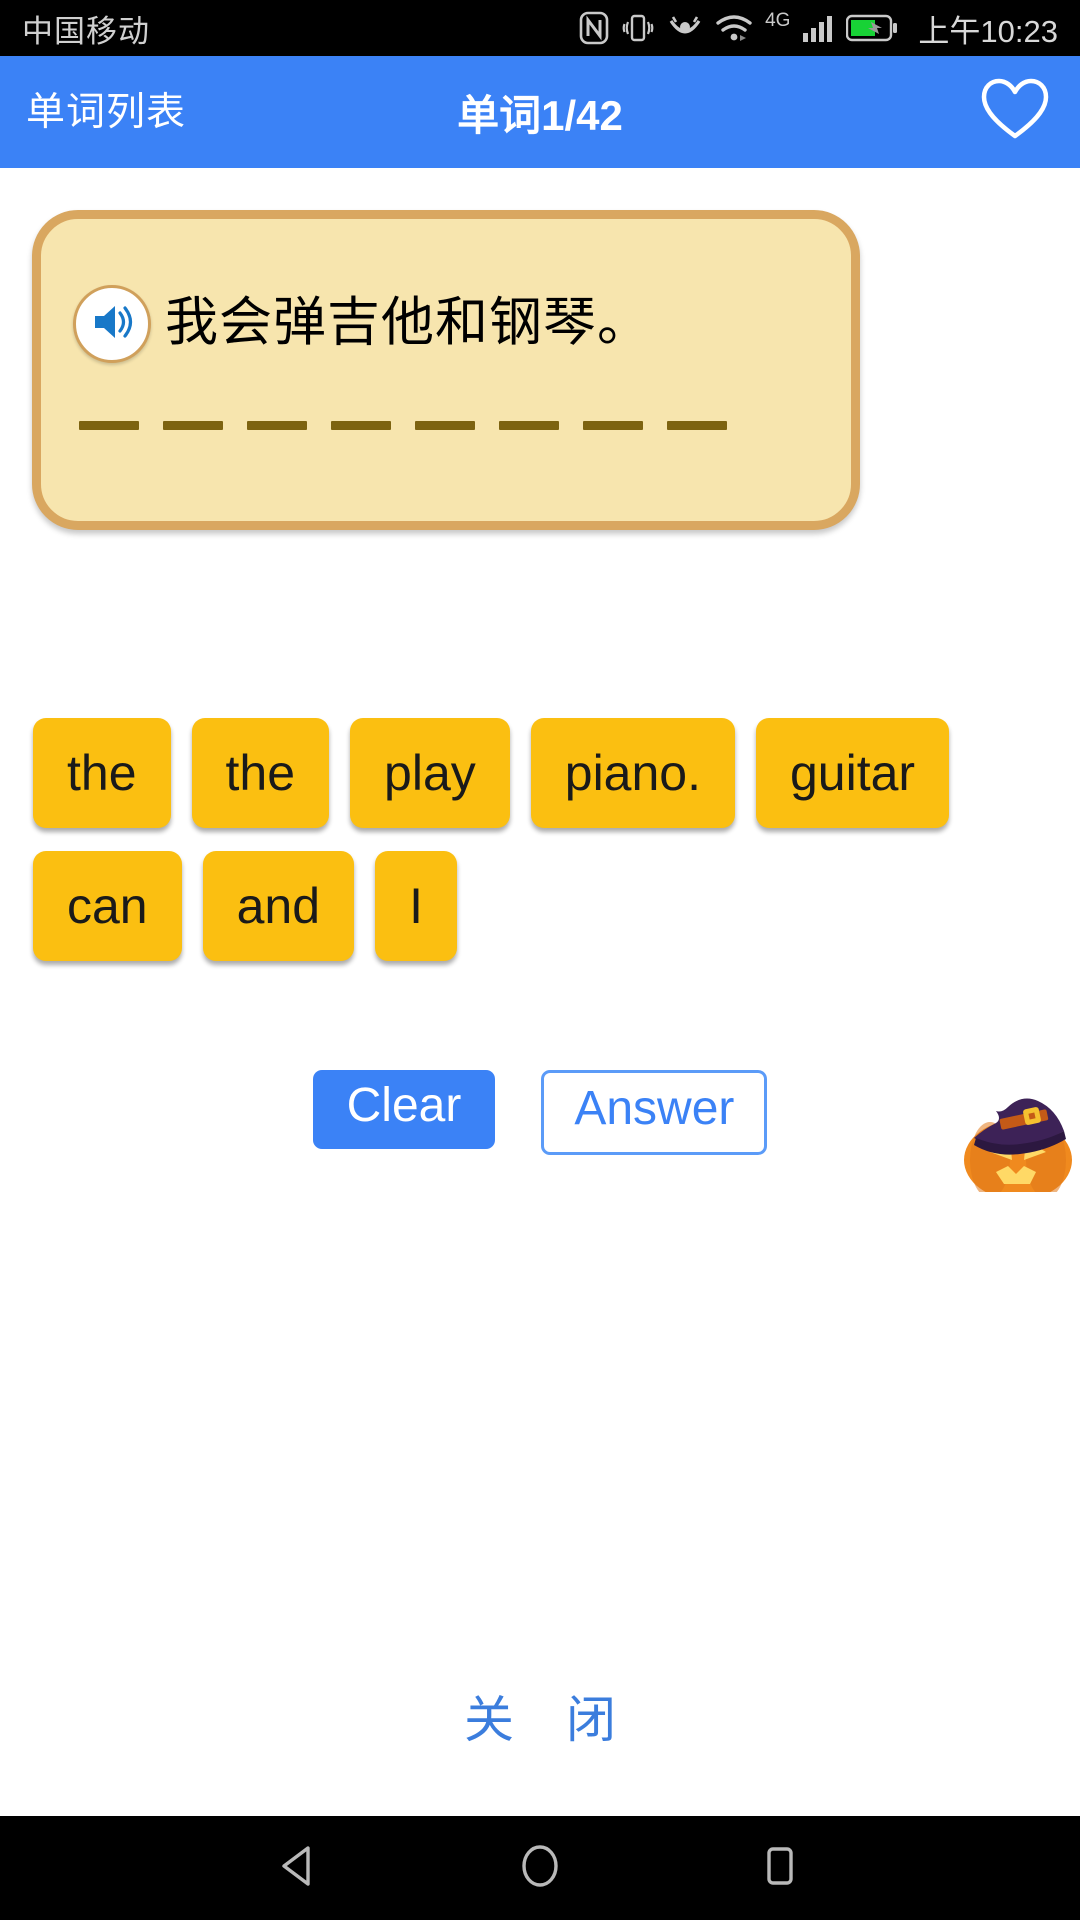 The image size is (1080, 1920). Describe the element at coordinates (540, 112) in the screenshot. I see `app-bar: 单词列表 单词1/42` at that location.